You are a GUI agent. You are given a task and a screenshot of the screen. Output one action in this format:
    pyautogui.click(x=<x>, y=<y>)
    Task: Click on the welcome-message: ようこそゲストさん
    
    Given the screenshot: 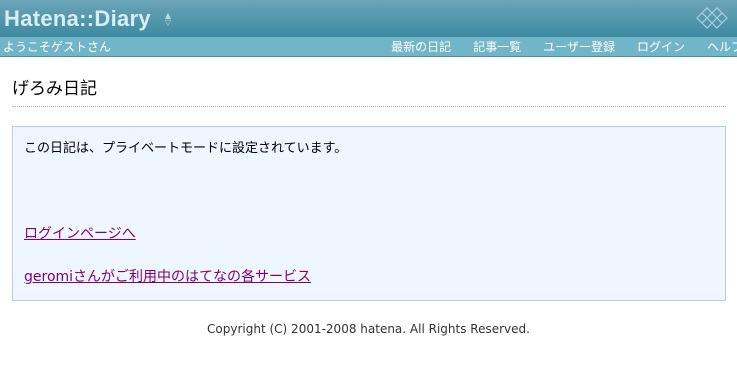 What is the action you would take?
    pyautogui.click(x=57, y=47)
    